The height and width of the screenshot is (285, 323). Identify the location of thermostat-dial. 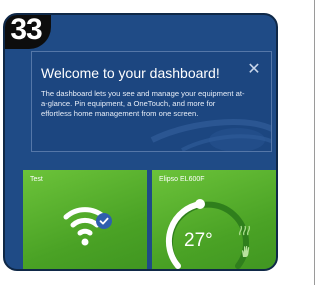
(207, 234).